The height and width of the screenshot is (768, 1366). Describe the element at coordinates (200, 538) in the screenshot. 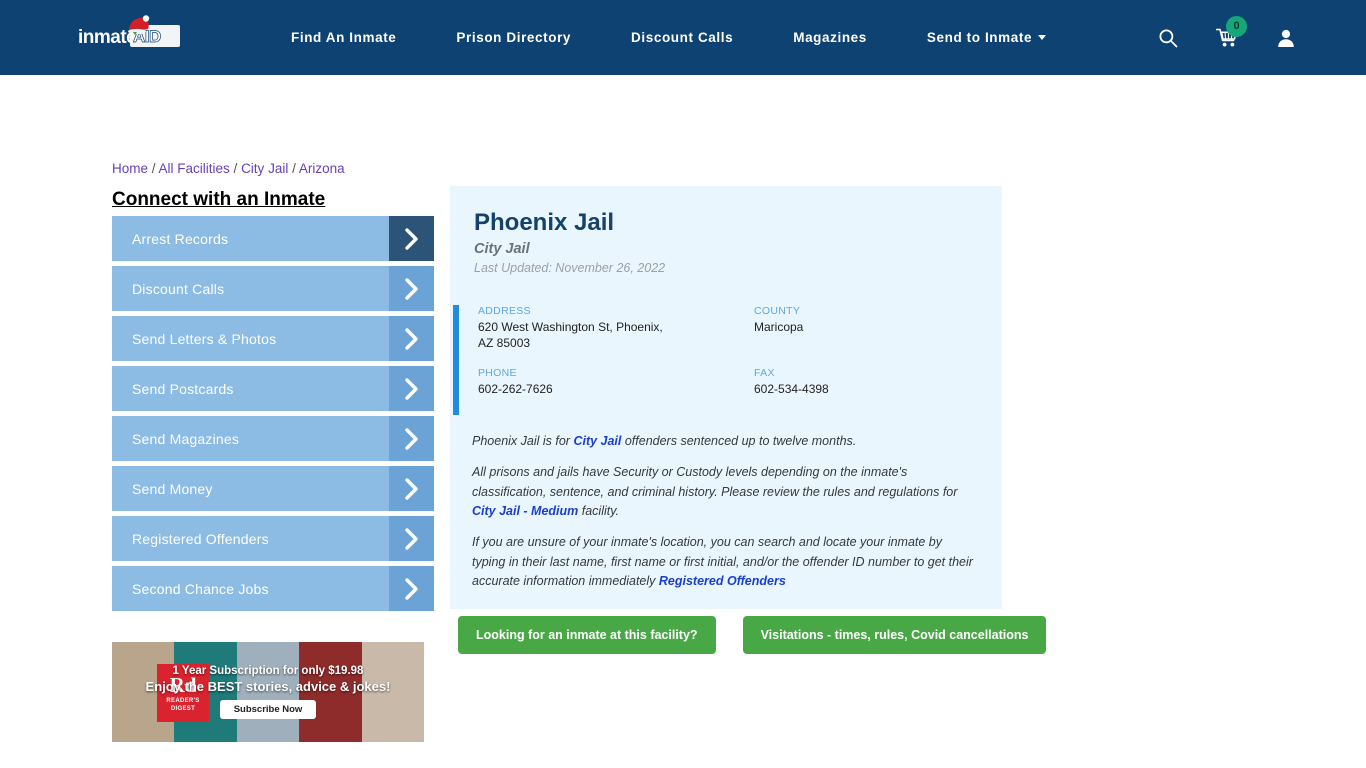

I see `sidebar-item-label: Registered Offenders` at that location.